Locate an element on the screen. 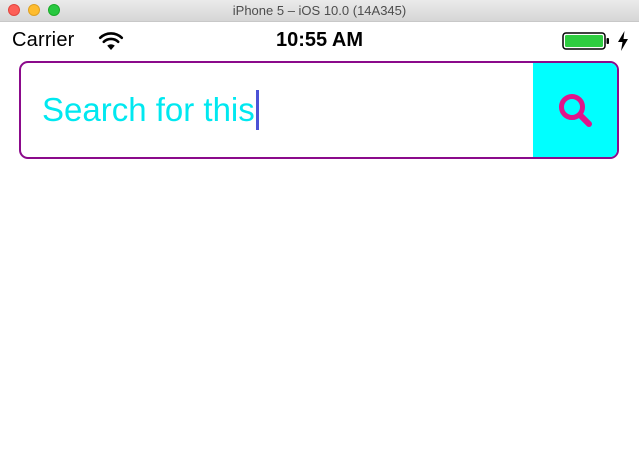 Image resolution: width=639 pixels, height=458 pixels. text-caret is located at coordinates (257, 110).